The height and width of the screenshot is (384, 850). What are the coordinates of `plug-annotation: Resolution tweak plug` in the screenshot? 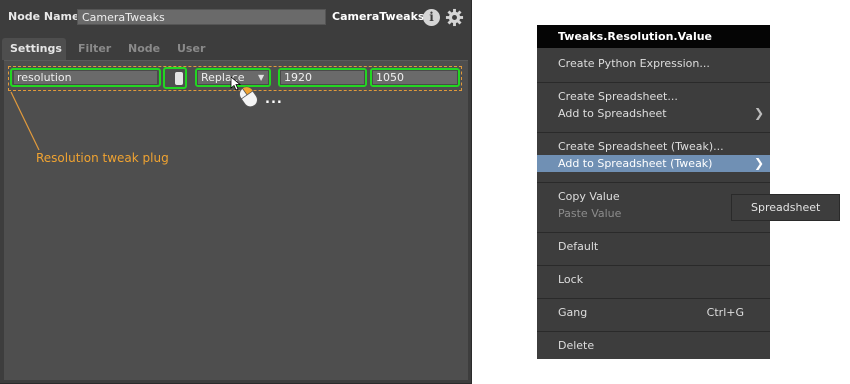 It's located at (102, 158).